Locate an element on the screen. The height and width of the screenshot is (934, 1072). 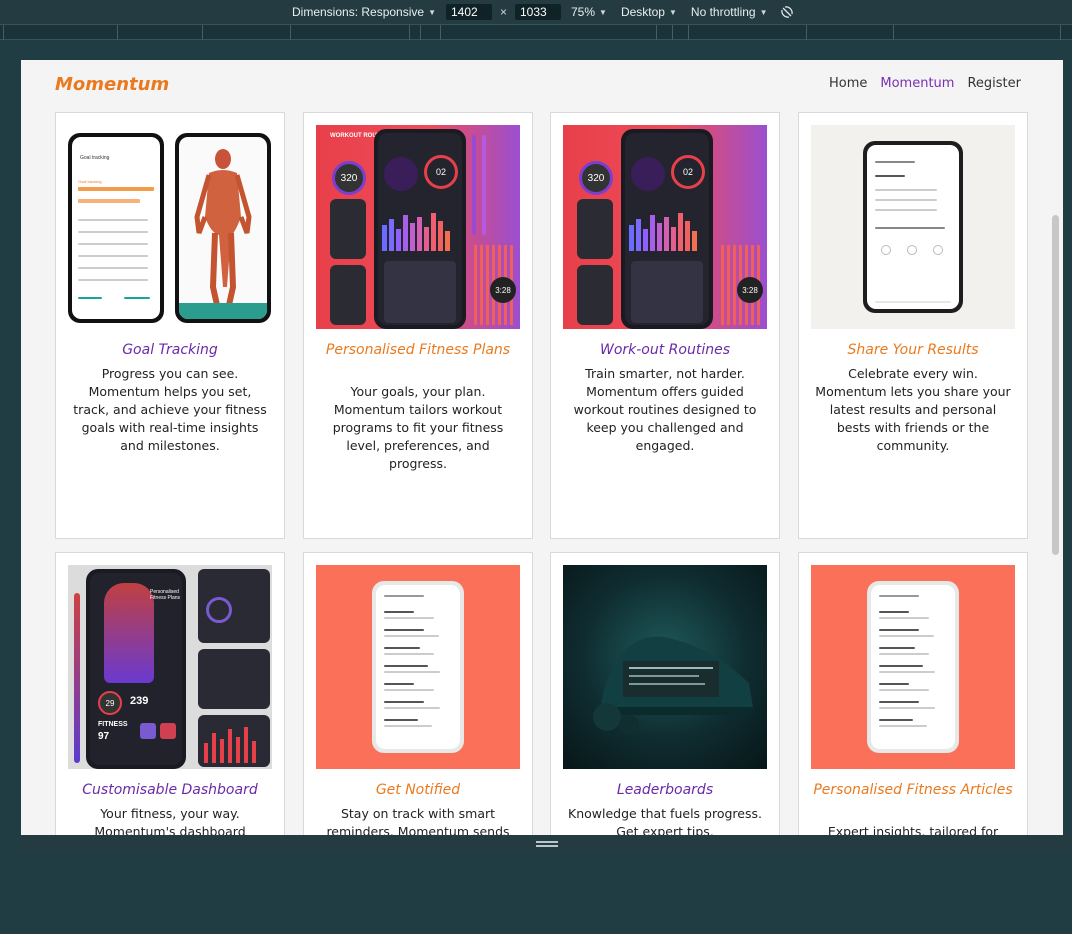
times-sign: × is located at coordinates (503, 12).